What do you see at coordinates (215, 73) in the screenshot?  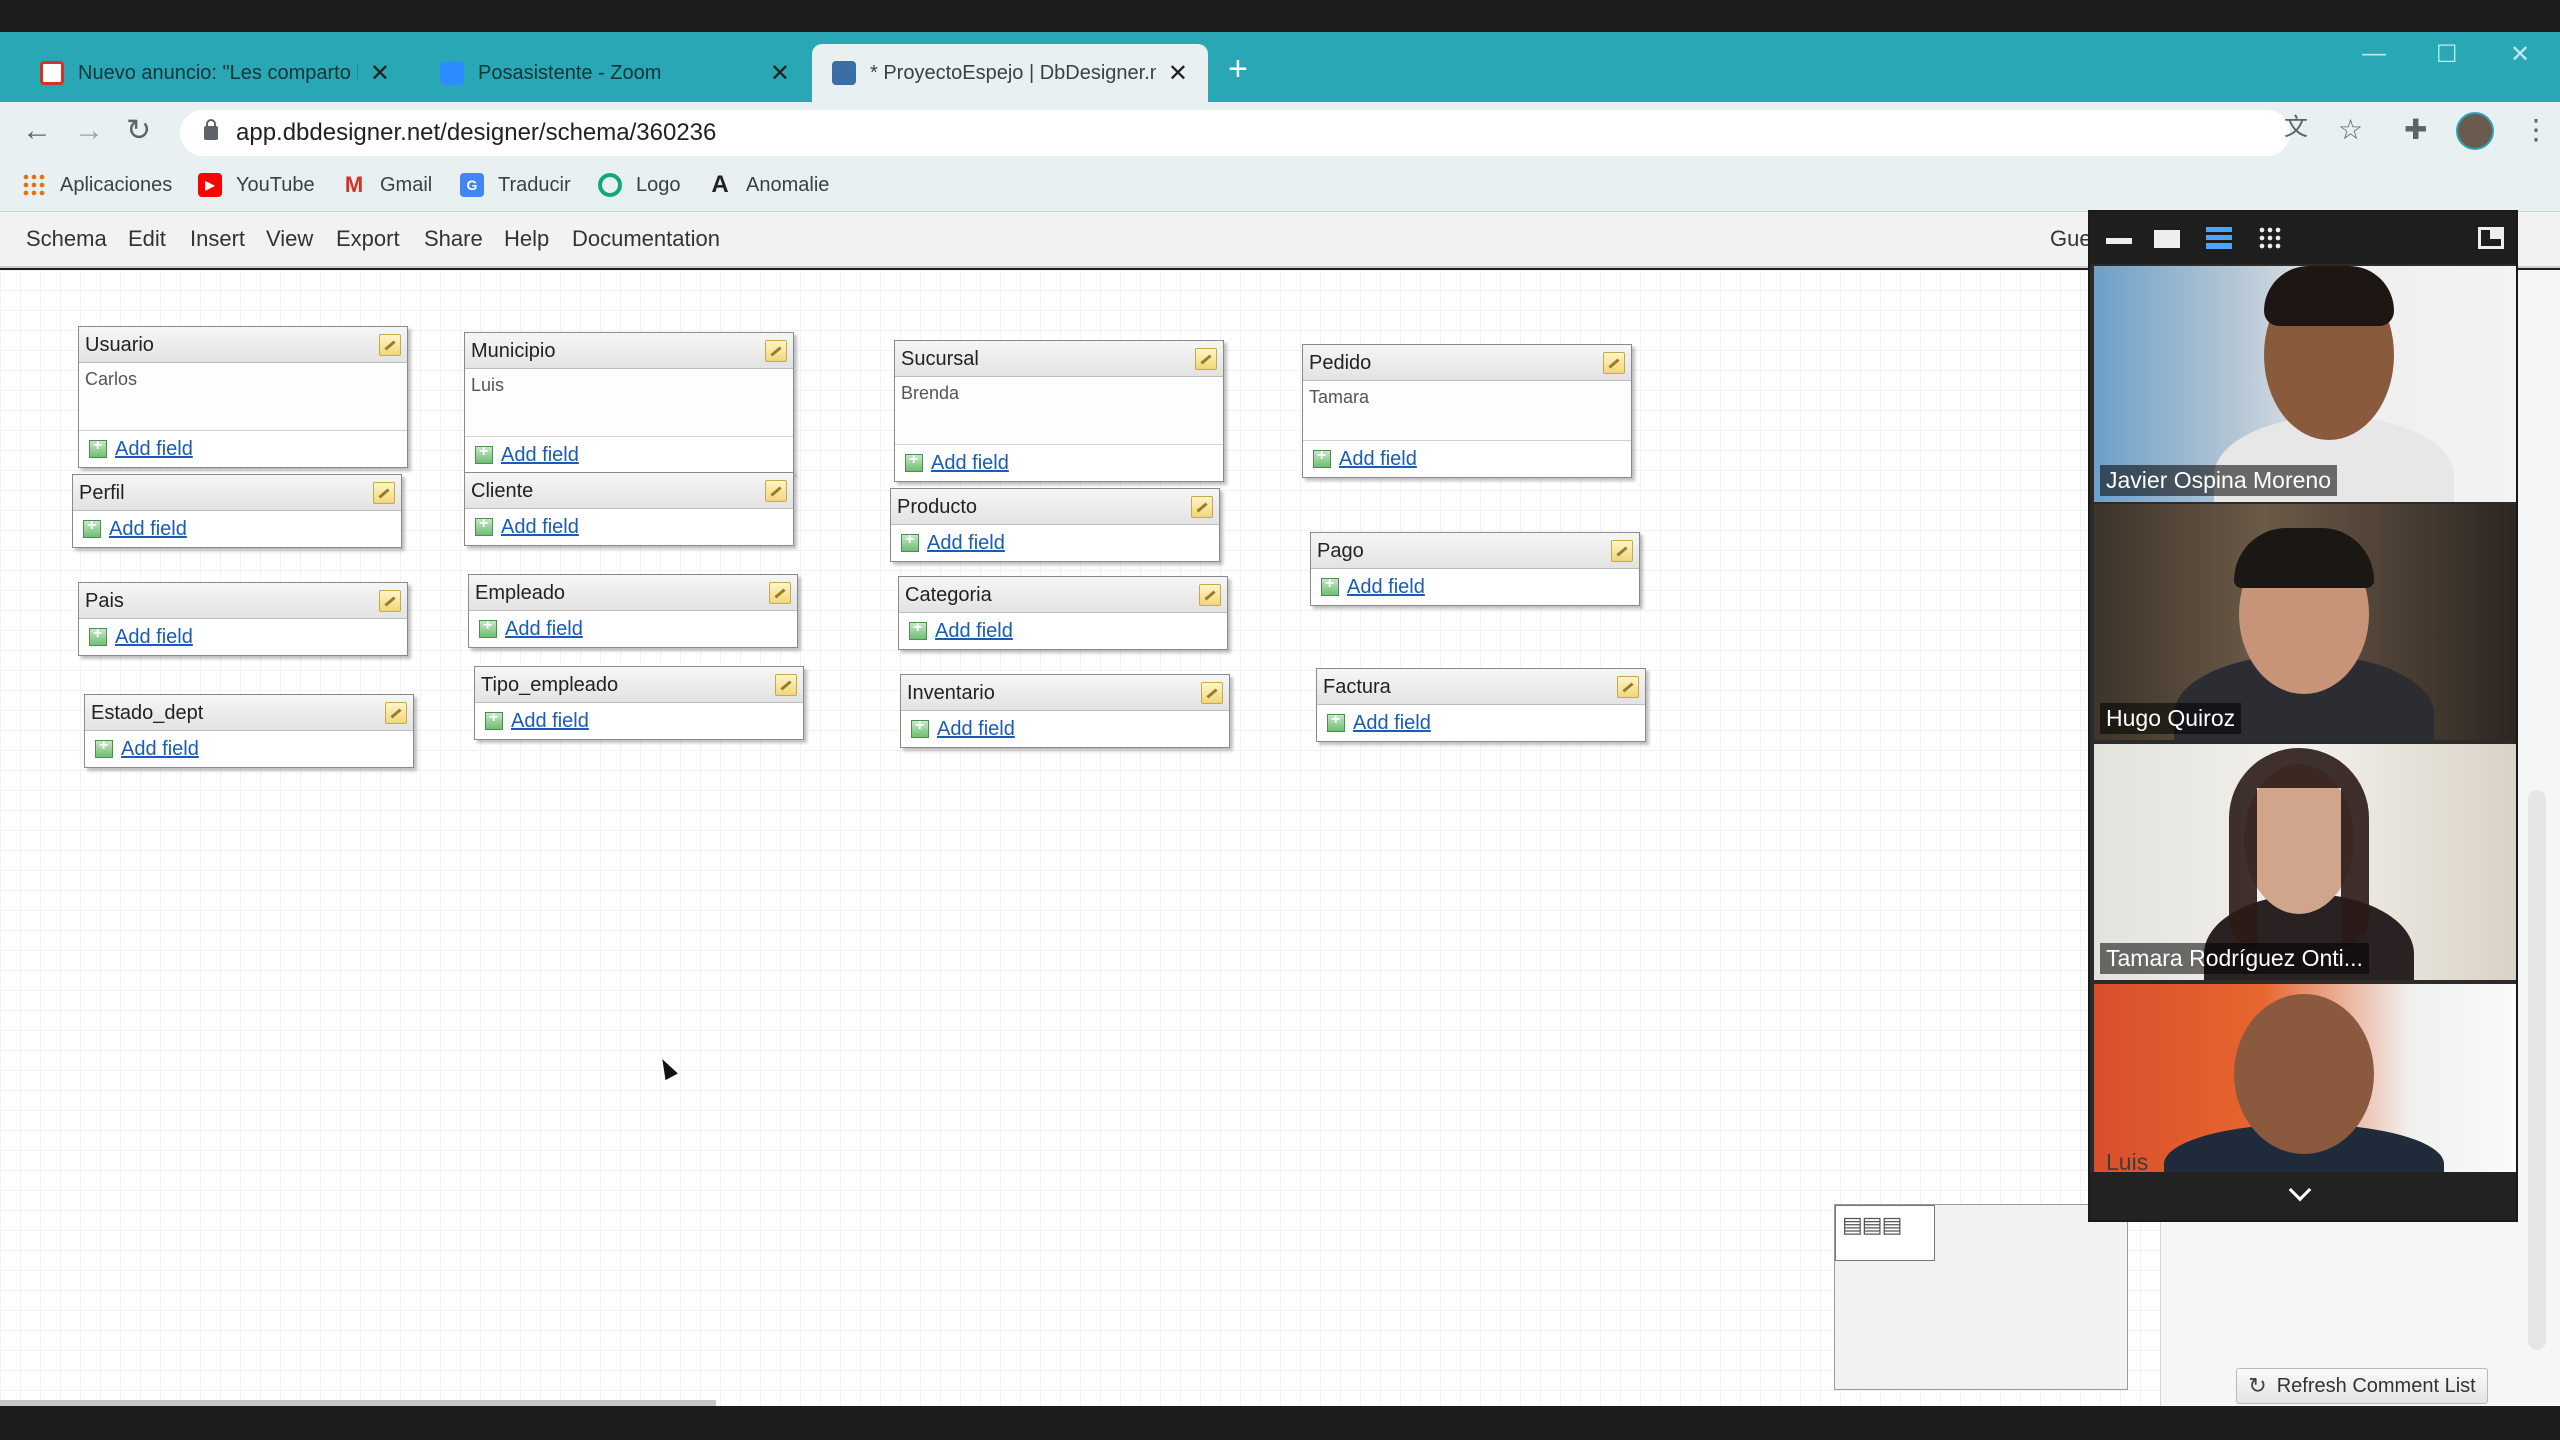 I see `tab-gmail: Nuevo anuncio: "Les comparto l ✕` at bounding box center [215, 73].